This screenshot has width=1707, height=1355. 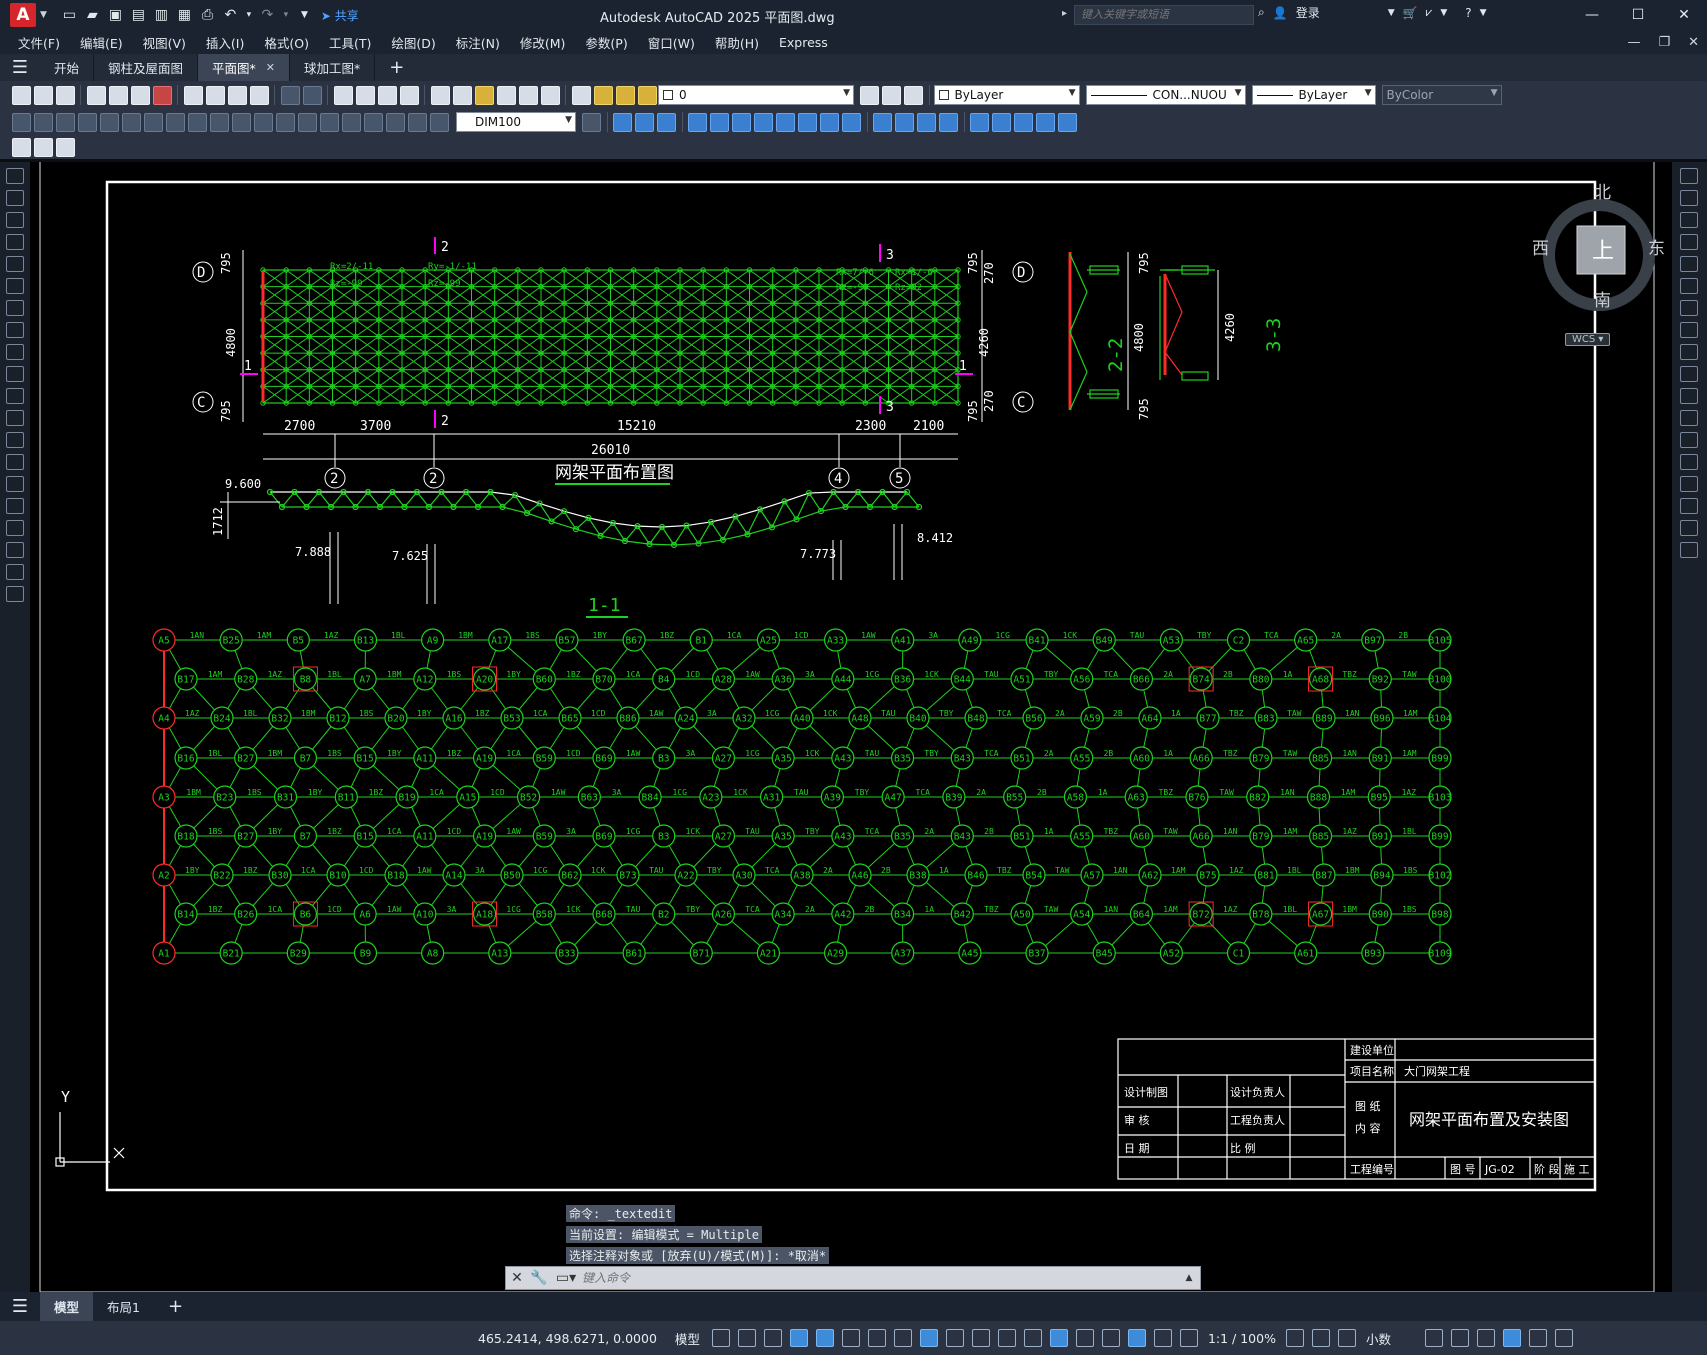 What do you see at coordinates (351, 122) in the screenshot?
I see `inspection-icon` at bounding box center [351, 122].